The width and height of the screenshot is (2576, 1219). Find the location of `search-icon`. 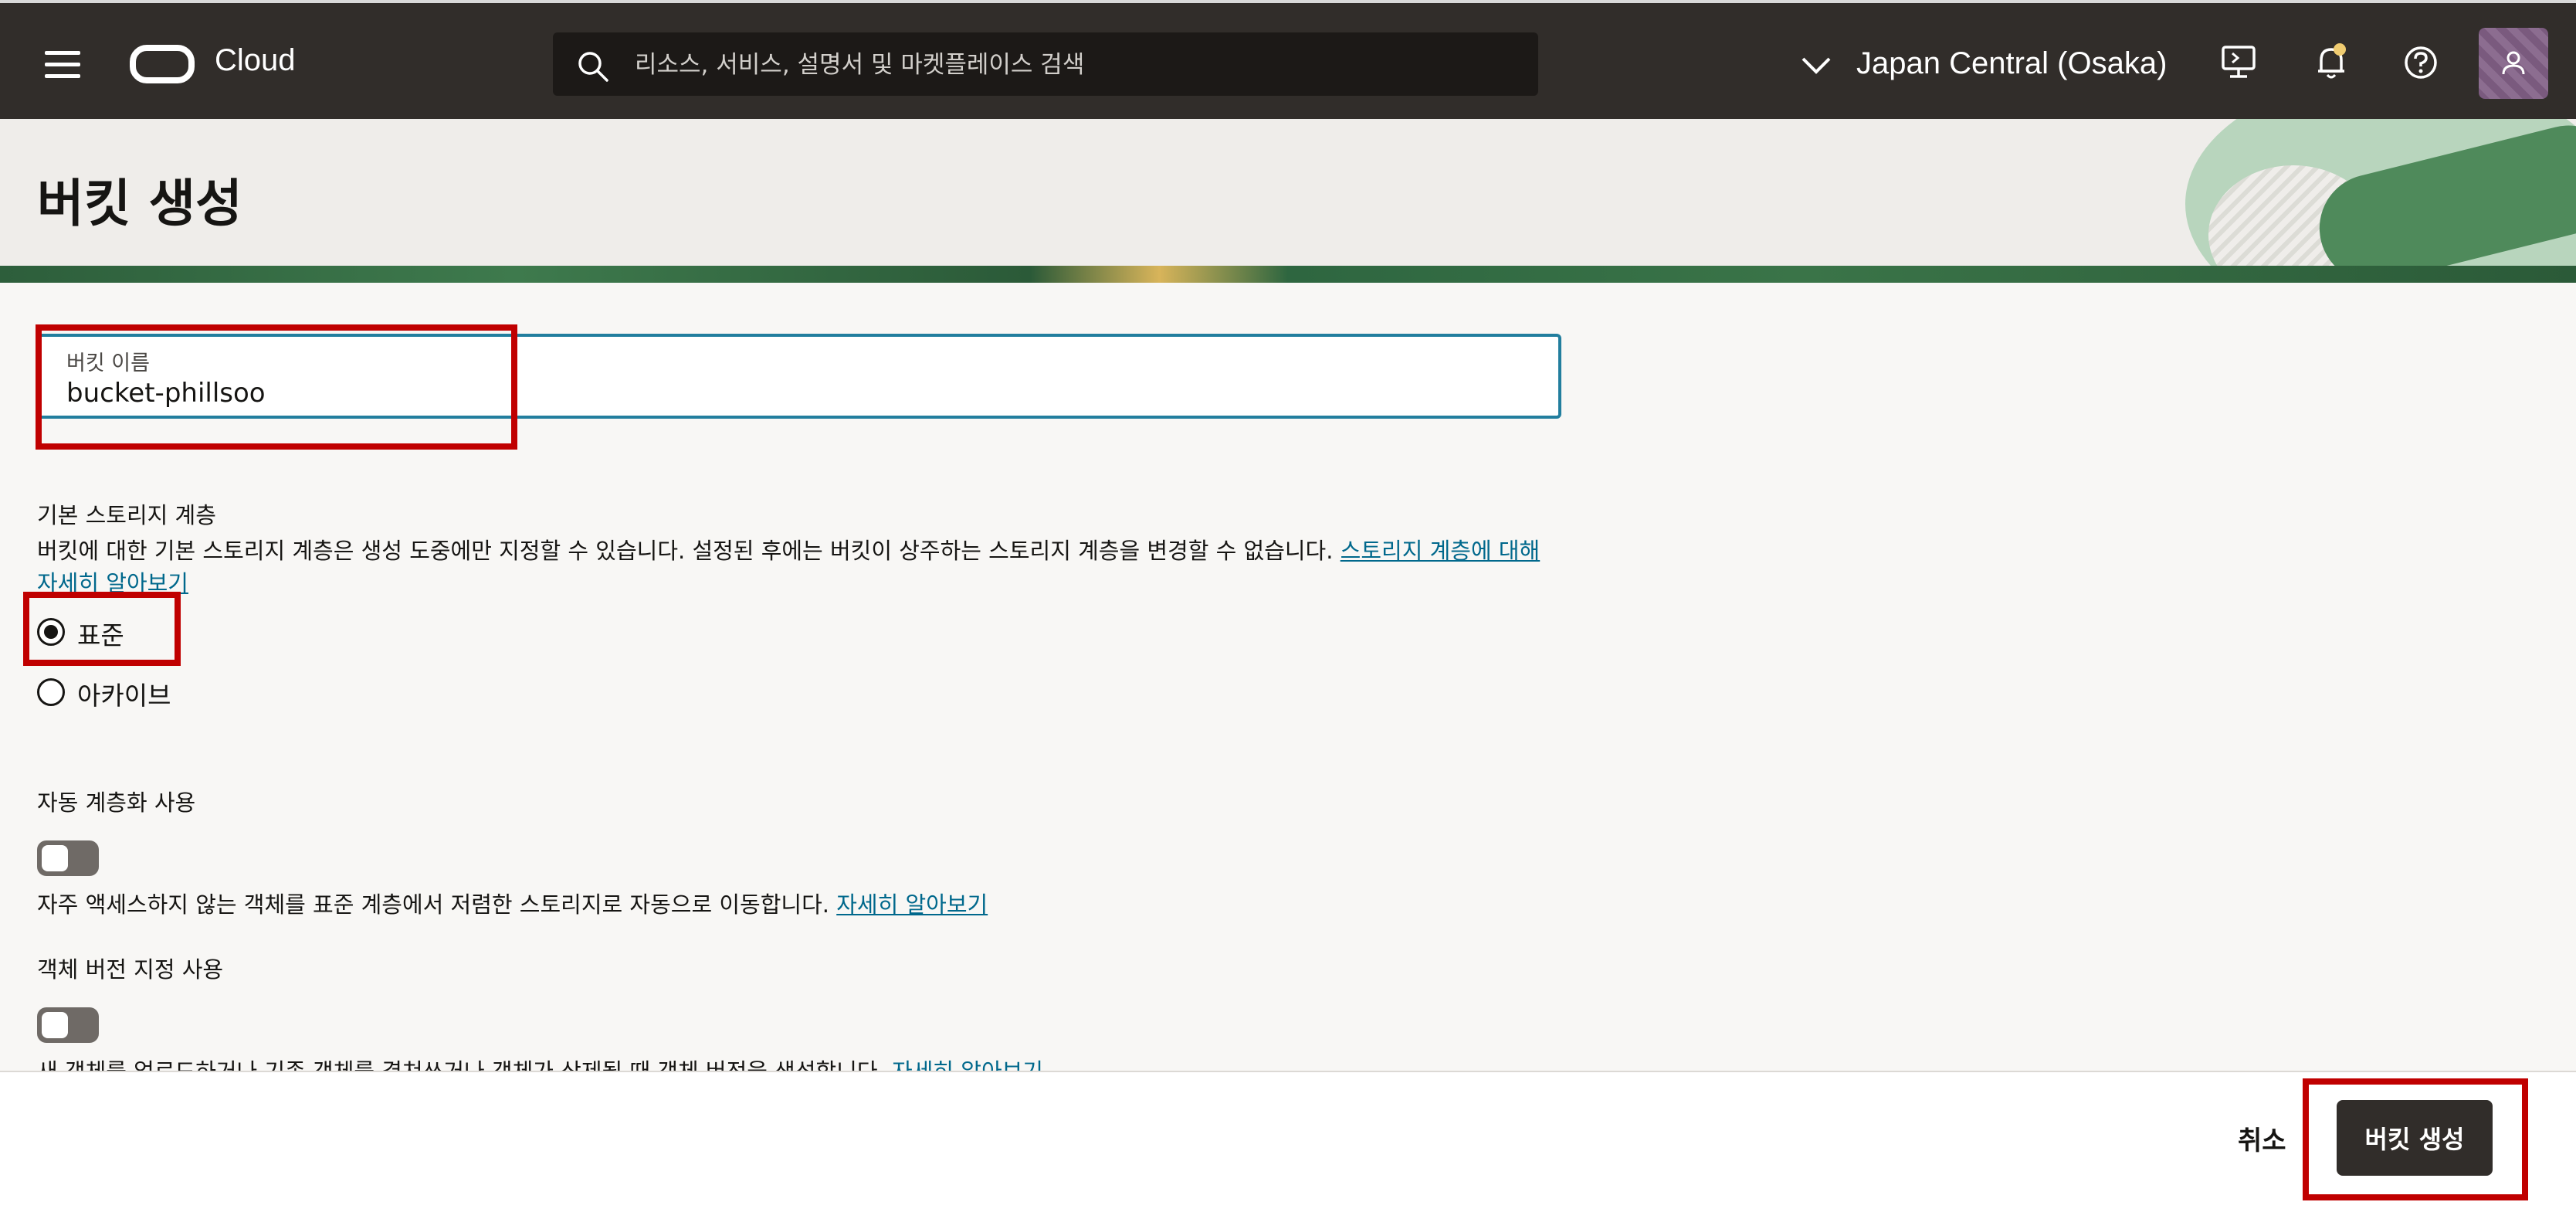

search-icon is located at coordinates (593, 67).